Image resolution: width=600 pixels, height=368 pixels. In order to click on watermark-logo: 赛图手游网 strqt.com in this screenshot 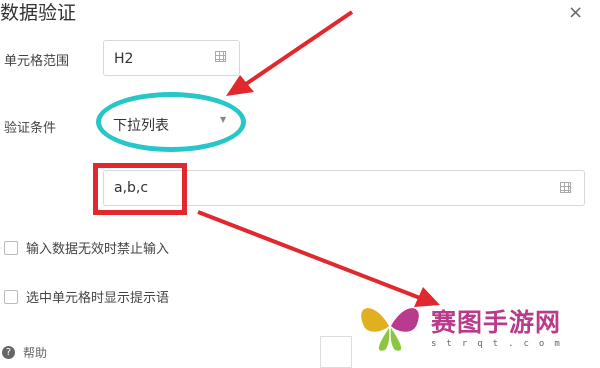, I will do `click(462, 326)`.